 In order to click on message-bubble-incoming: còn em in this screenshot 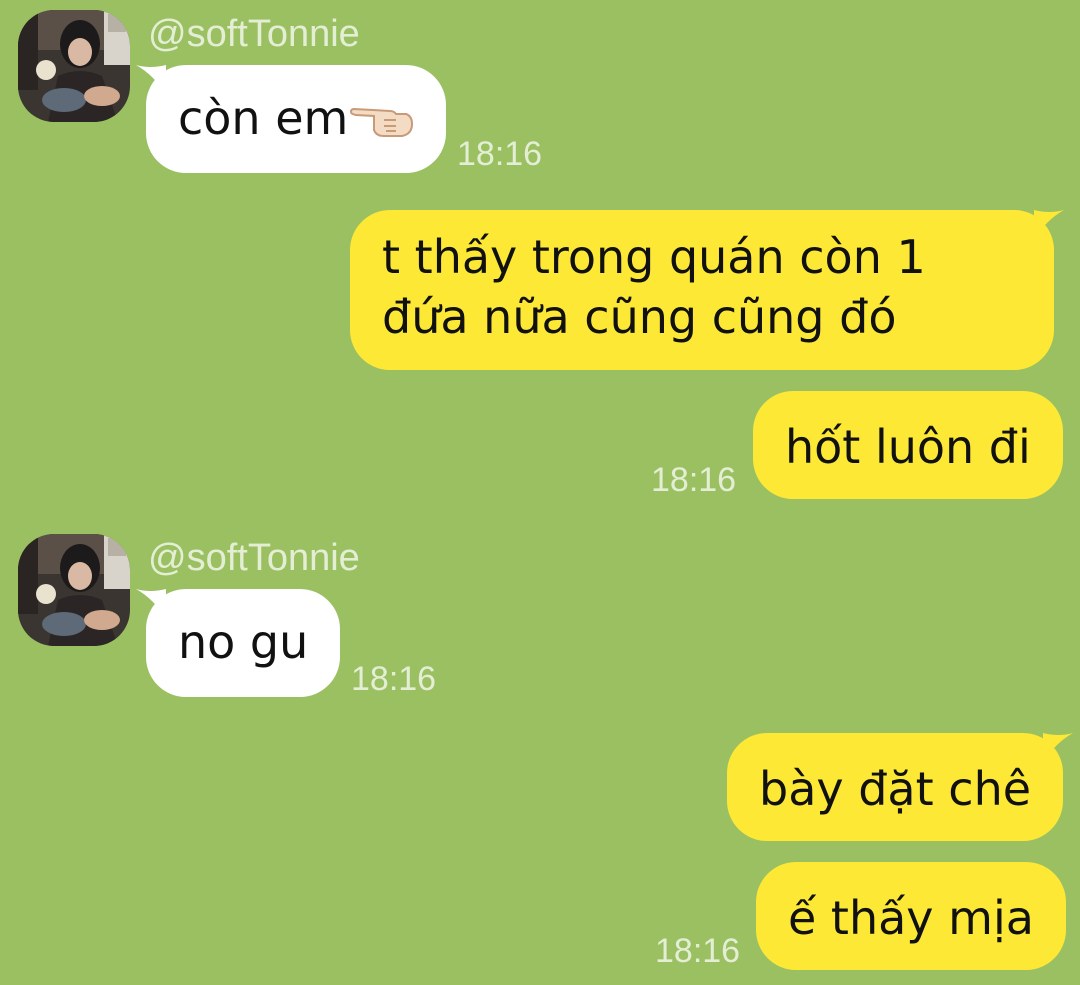, I will do `click(291, 119)`.